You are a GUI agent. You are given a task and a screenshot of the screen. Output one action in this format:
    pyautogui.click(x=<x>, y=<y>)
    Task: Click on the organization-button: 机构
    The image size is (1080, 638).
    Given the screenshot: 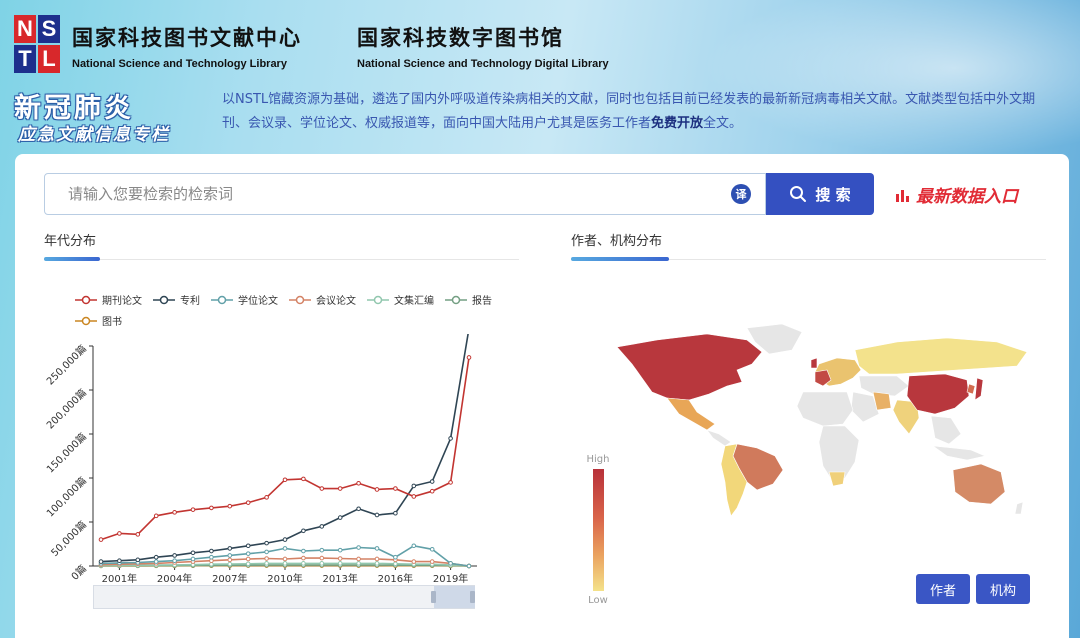 What is the action you would take?
    pyautogui.click(x=1003, y=589)
    